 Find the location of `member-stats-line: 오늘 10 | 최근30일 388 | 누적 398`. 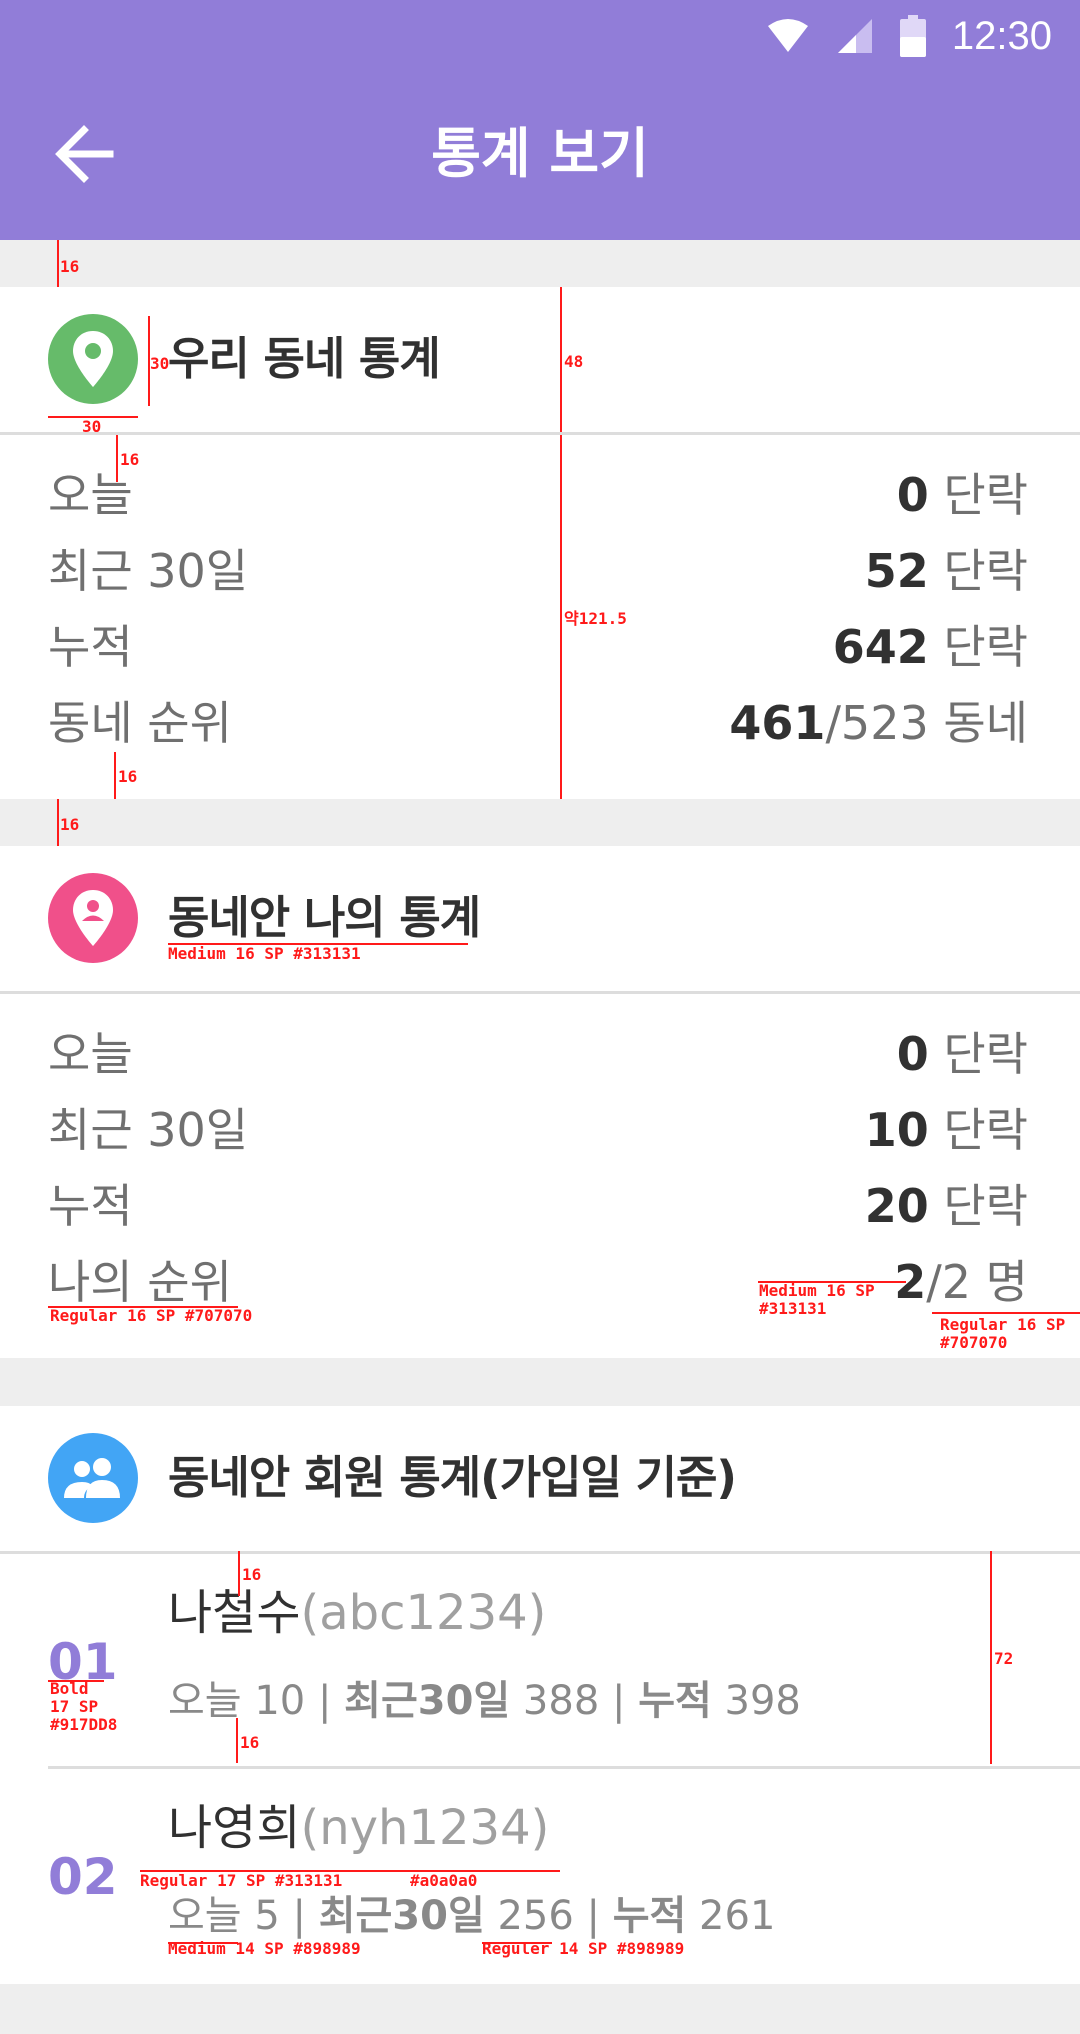

member-stats-line: 오늘 10 | 최근30일 388 | 누적 398 is located at coordinates (484, 1701).